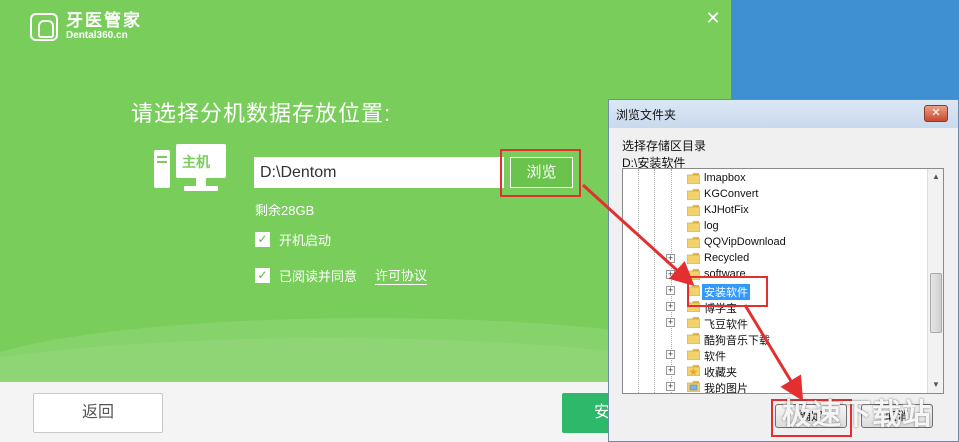  I want to click on agree-checkbox: ✓, so click(262, 275).